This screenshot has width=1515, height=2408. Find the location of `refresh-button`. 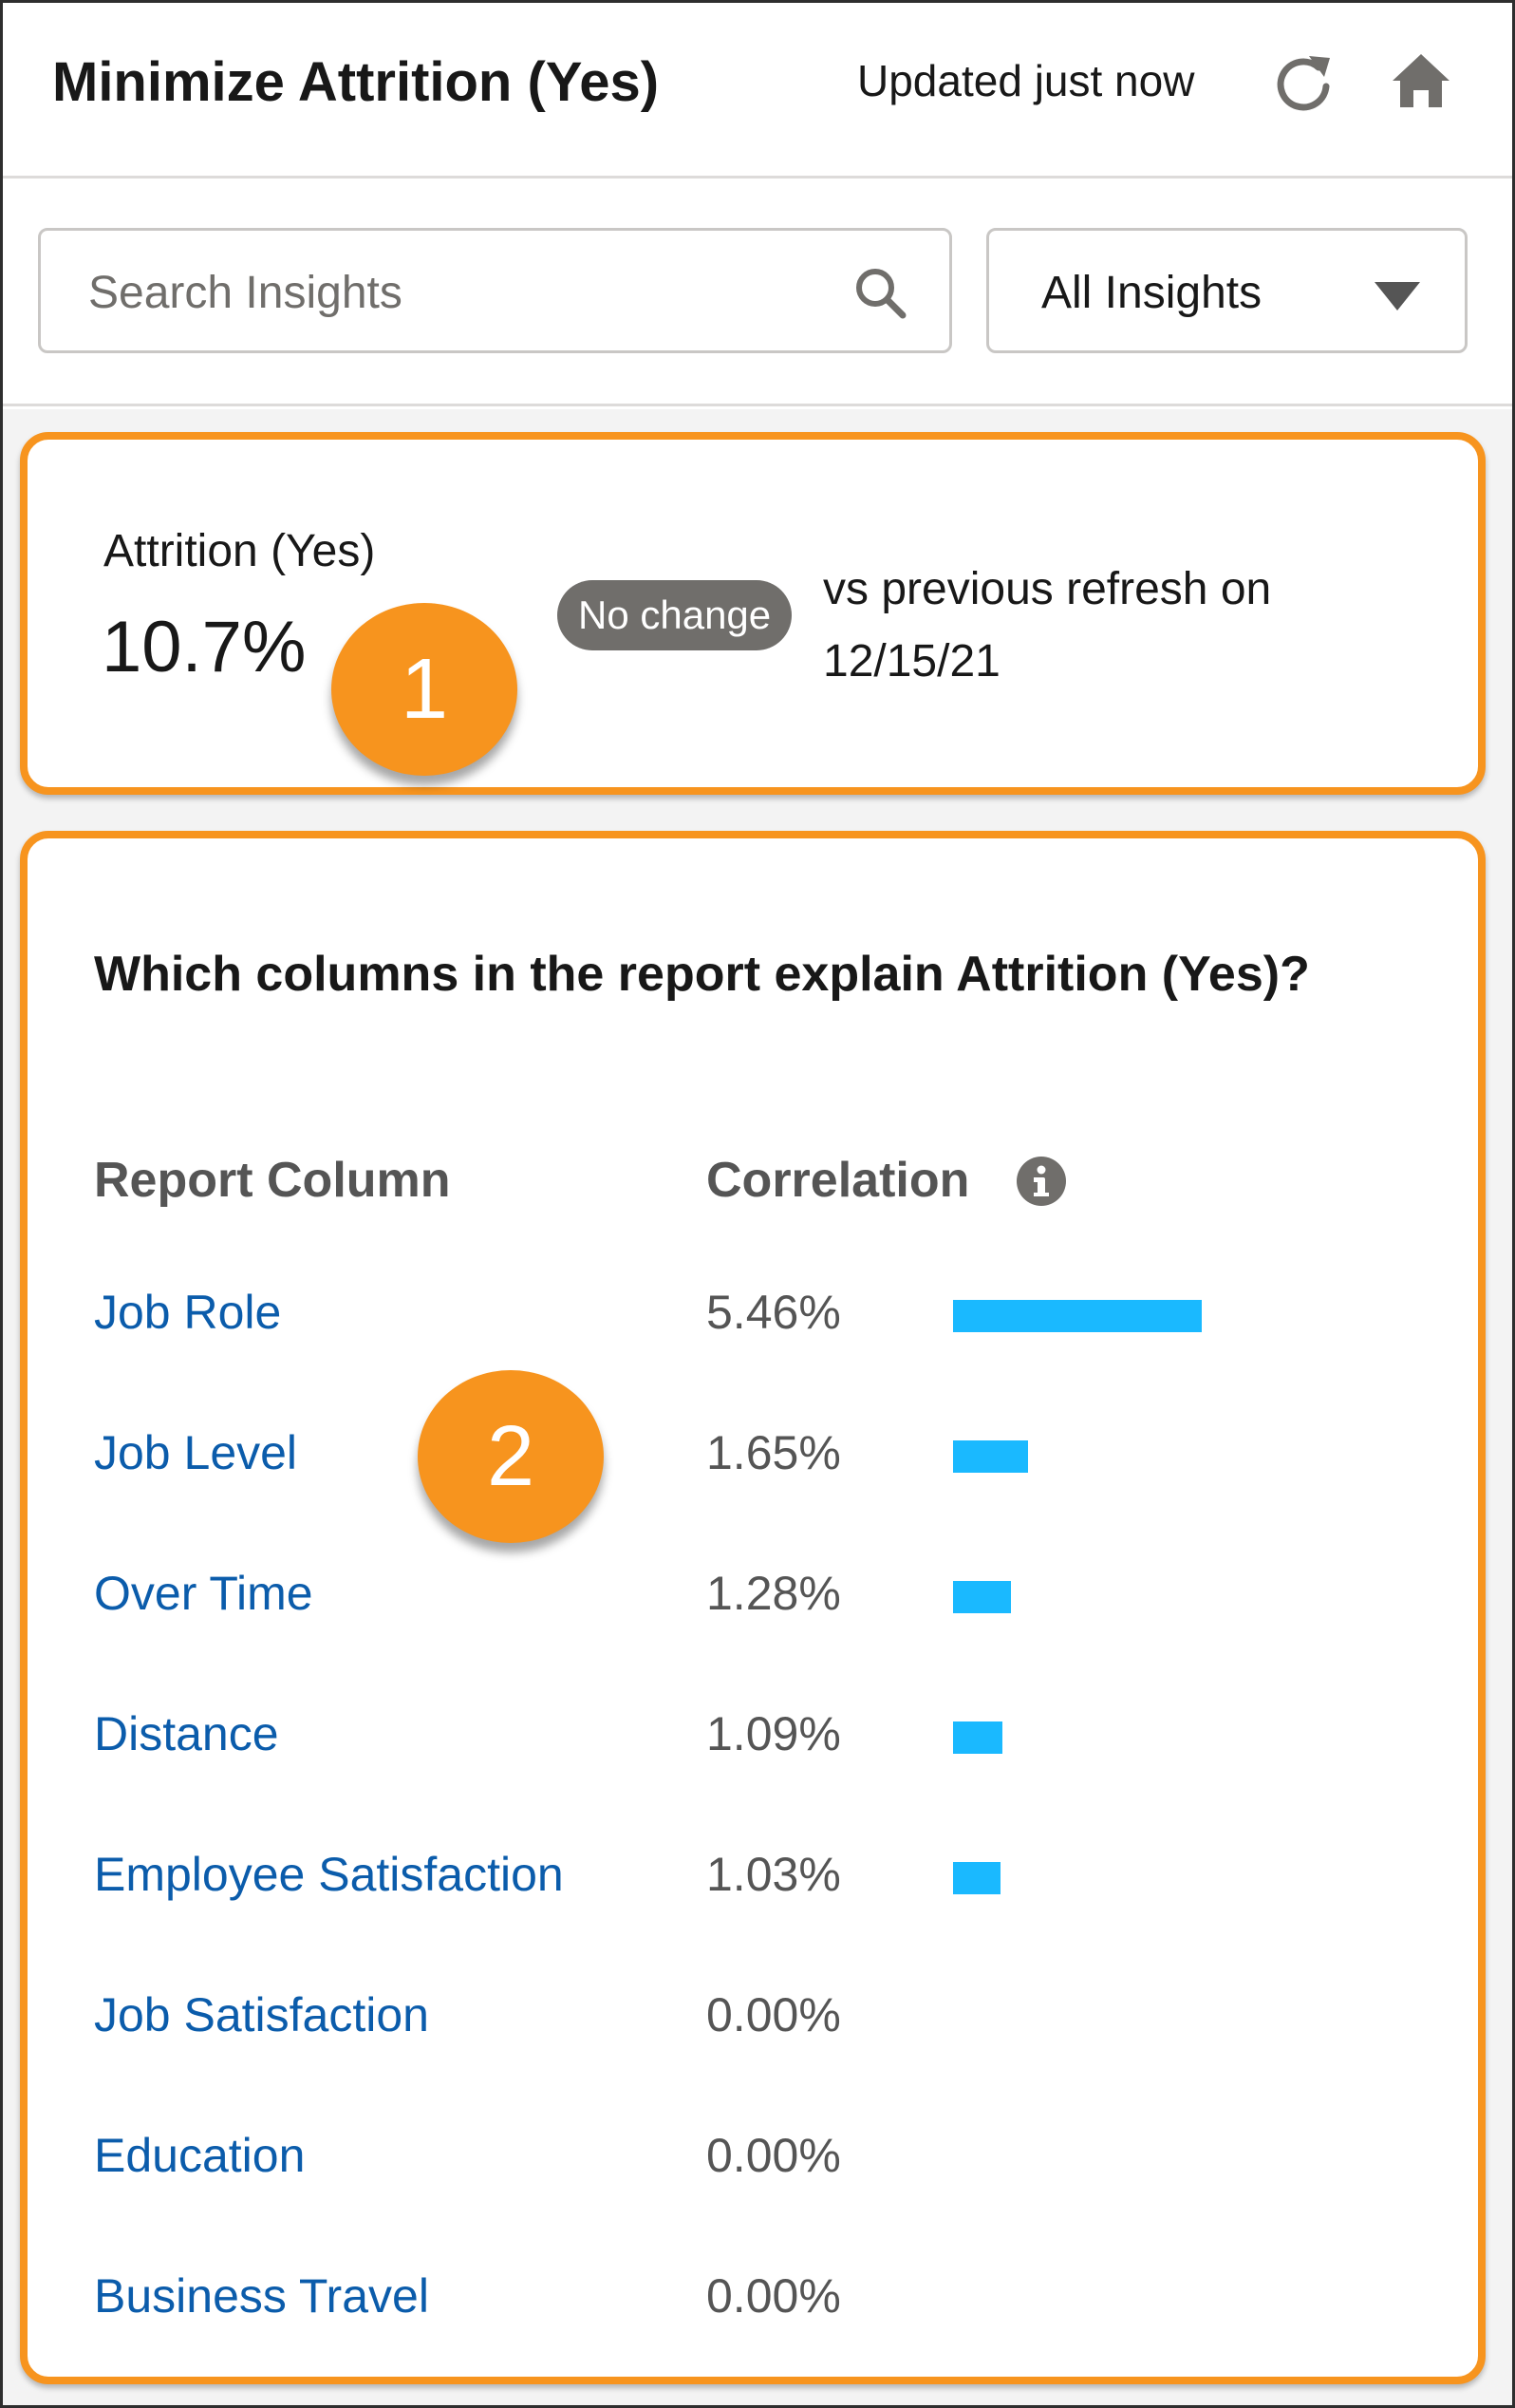

refresh-button is located at coordinates (1305, 81).